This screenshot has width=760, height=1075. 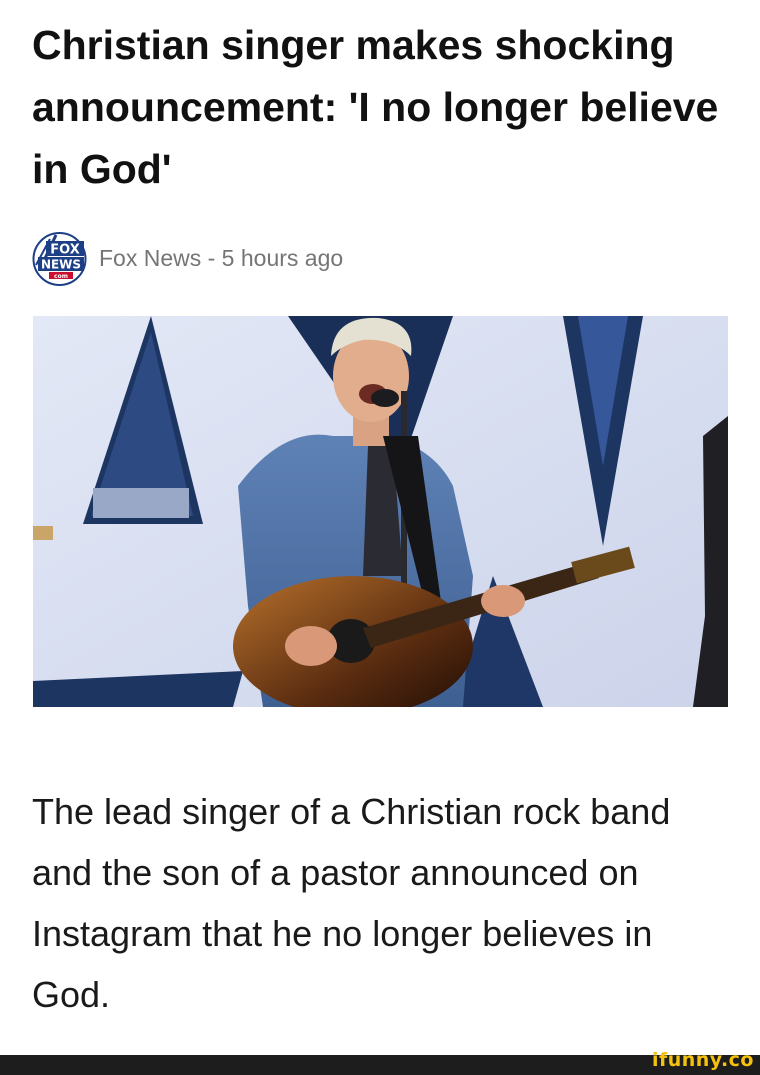 What do you see at coordinates (61, 265) in the screenshot?
I see `logo-news-text: NEWS` at bounding box center [61, 265].